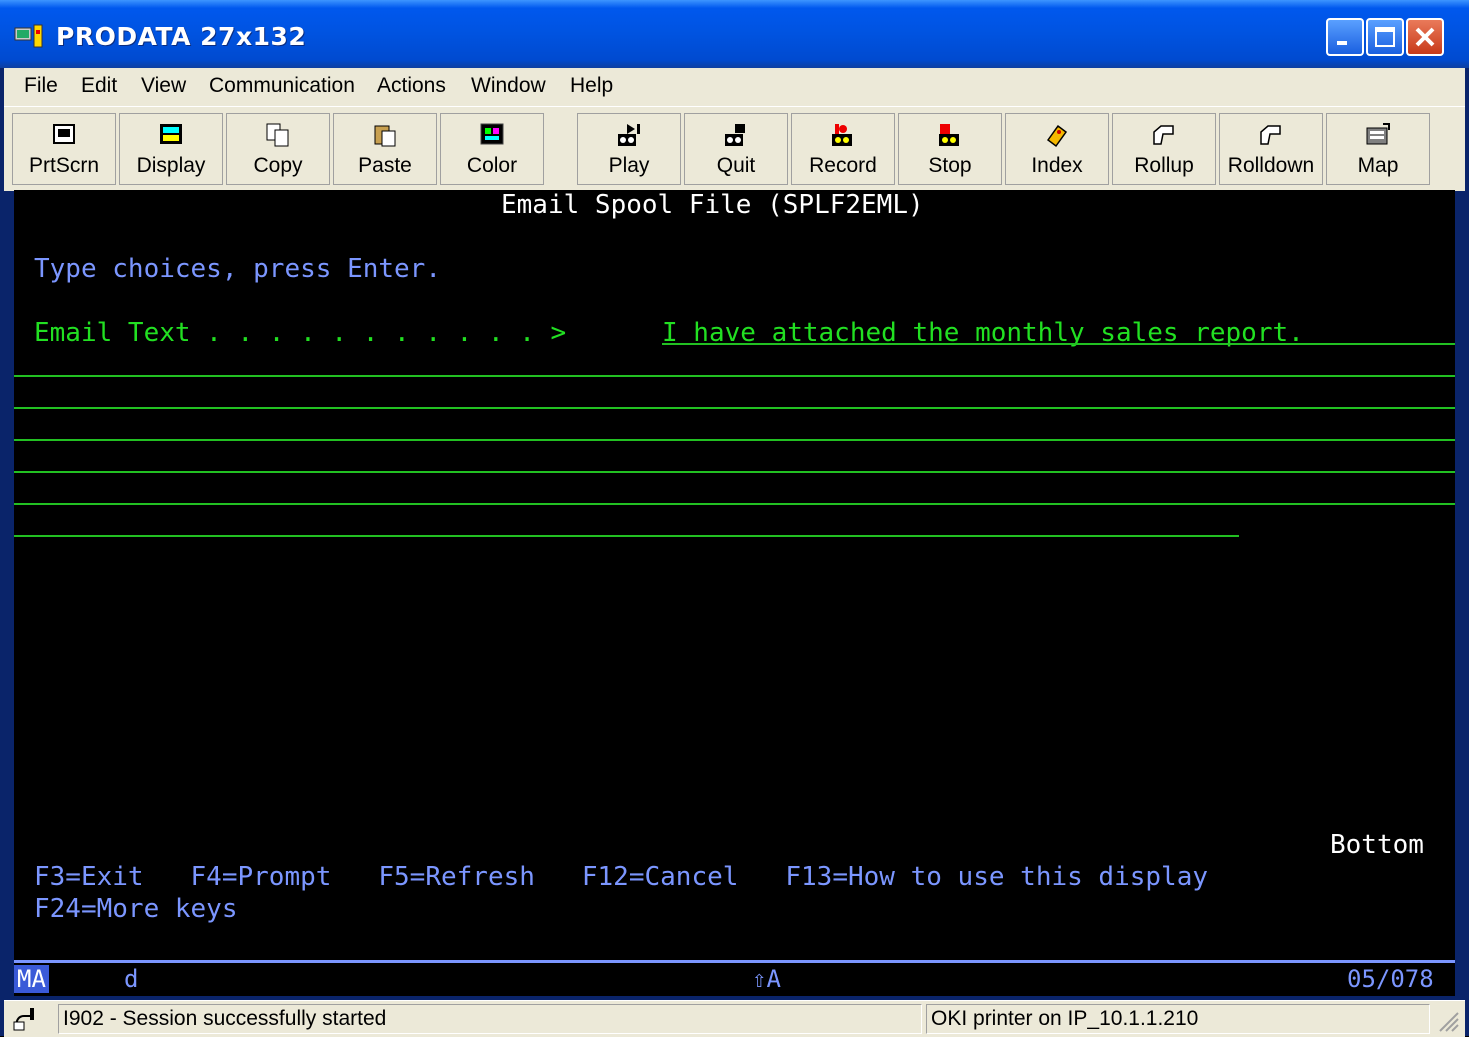  I want to click on printscreen-icon, so click(64, 134).